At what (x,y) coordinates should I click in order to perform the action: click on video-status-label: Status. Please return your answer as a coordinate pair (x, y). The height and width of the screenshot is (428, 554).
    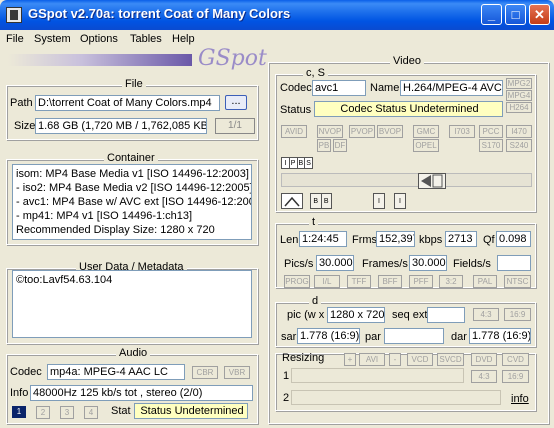
    Looking at the image, I should click on (296, 110).